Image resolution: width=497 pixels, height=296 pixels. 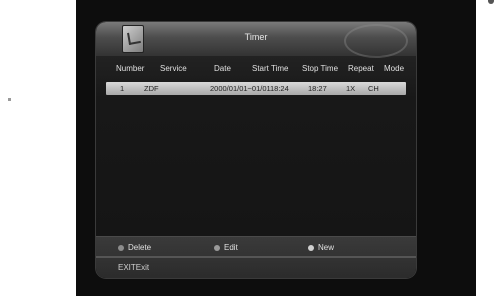 What do you see at coordinates (142, 267) in the screenshot?
I see `exit-label: Exit` at bounding box center [142, 267].